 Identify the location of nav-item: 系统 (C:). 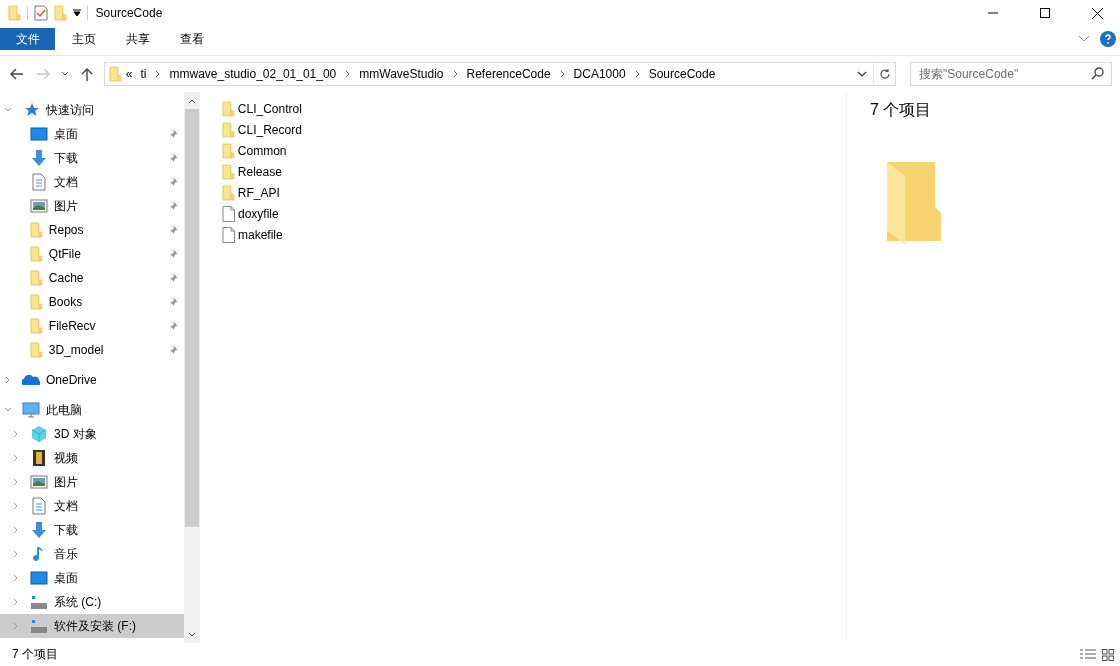
(92, 602).